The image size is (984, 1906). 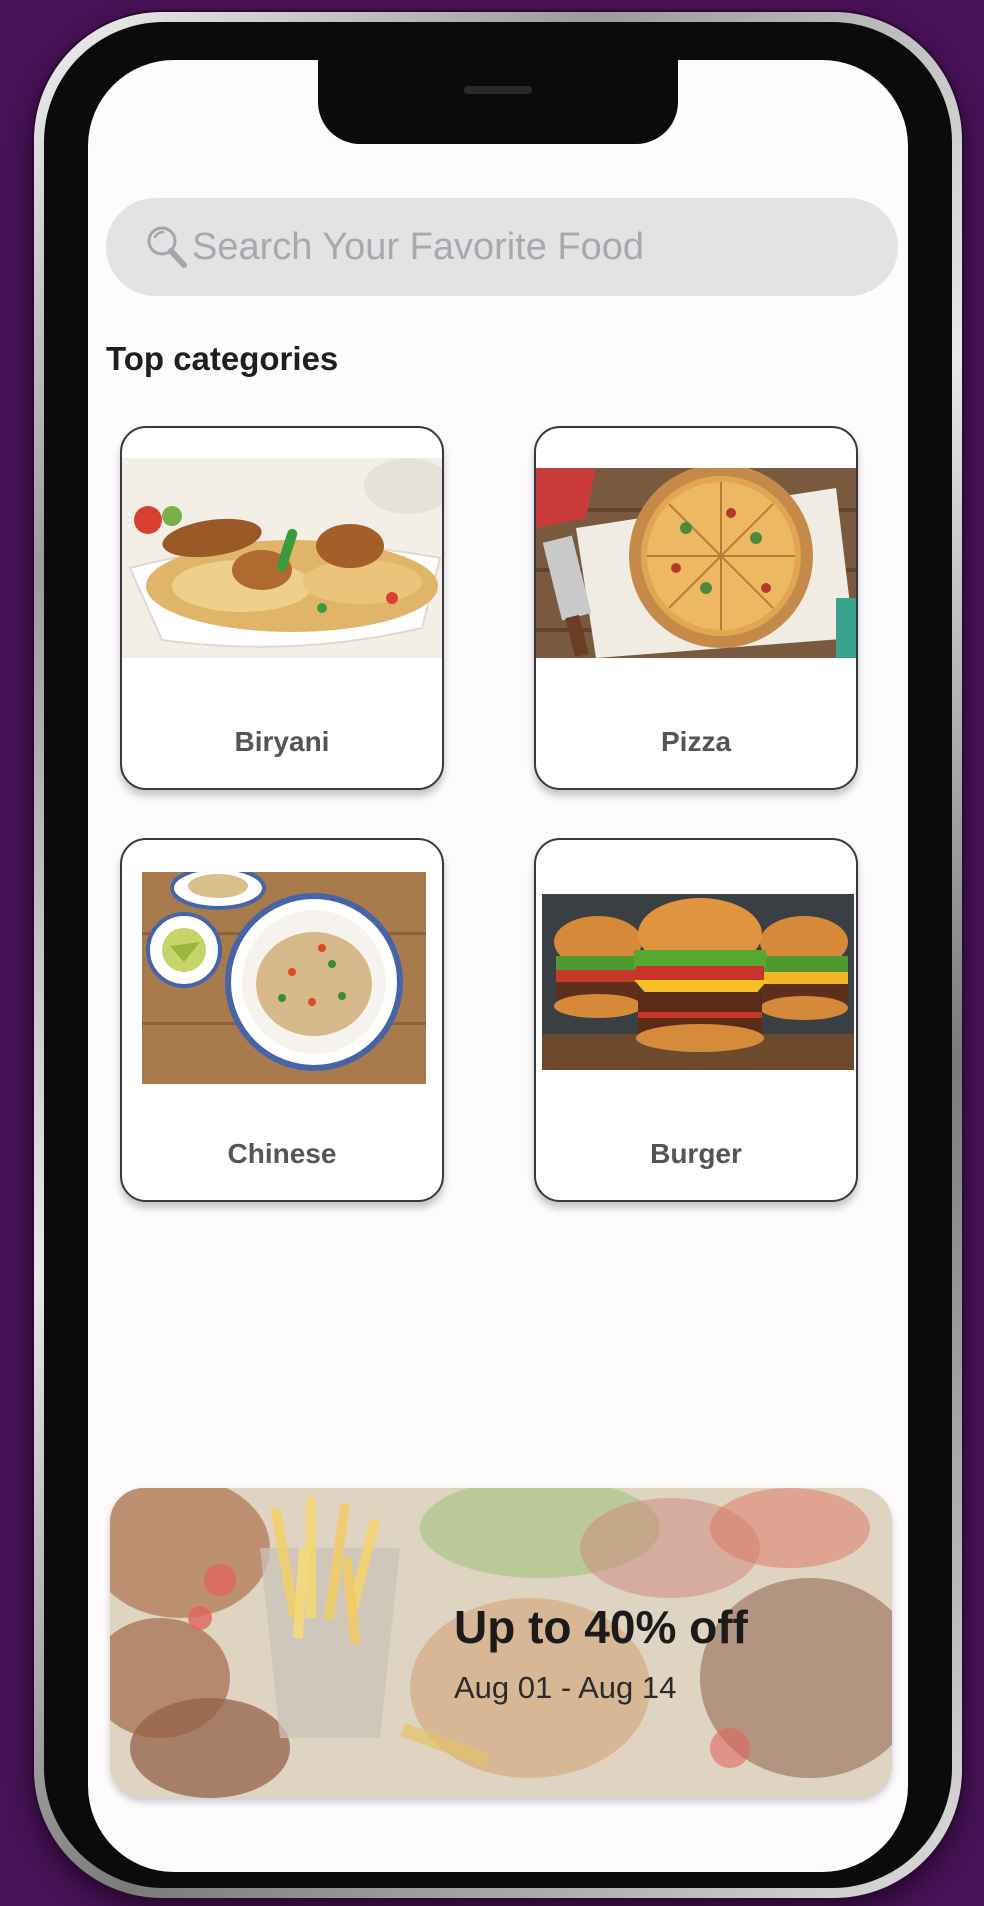 What do you see at coordinates (222, 358) in the screenshot?
I see `section-title-top-categories: Top categories` at bounding box center [222, 358].